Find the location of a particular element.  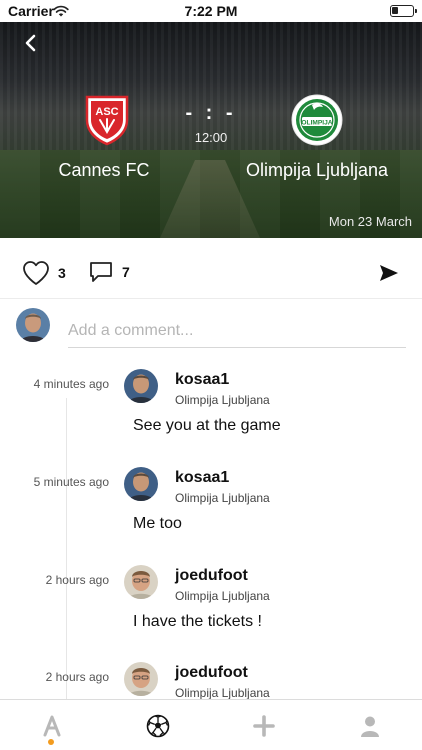

kickoff-time: 12:00 is located at coordinates (211, 137).